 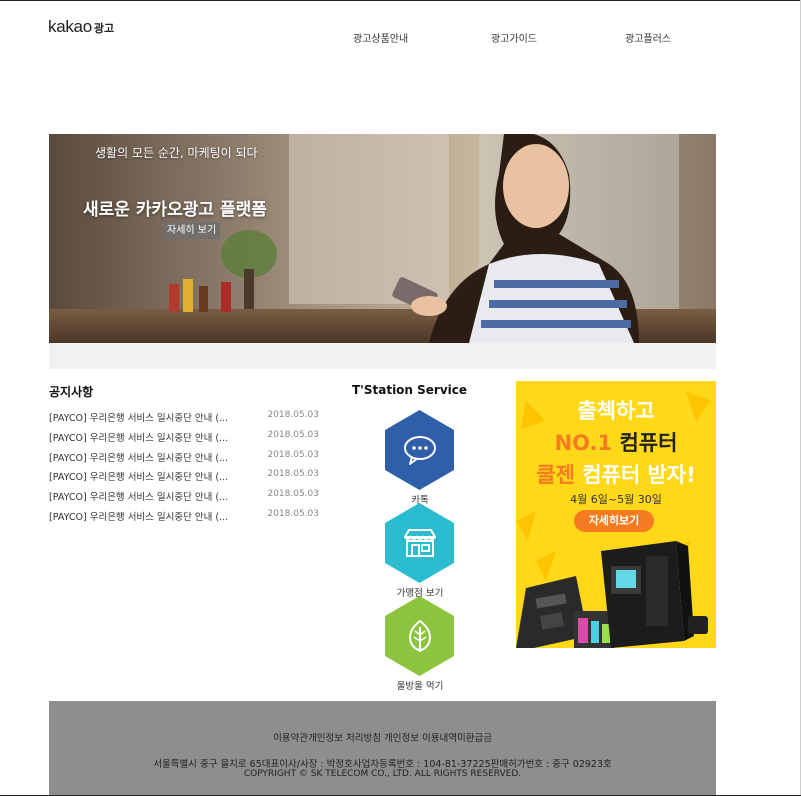 What do you see at coordinates (71, 392) in the screenshot?
I see `notice-title: 공지사항` at bounding box center [71, 392].